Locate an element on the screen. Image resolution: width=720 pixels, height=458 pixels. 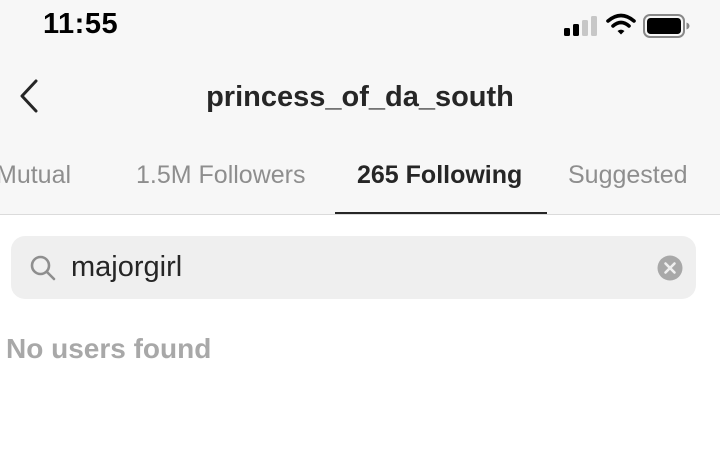
wifi-icon is located at coordinates (621, 24).